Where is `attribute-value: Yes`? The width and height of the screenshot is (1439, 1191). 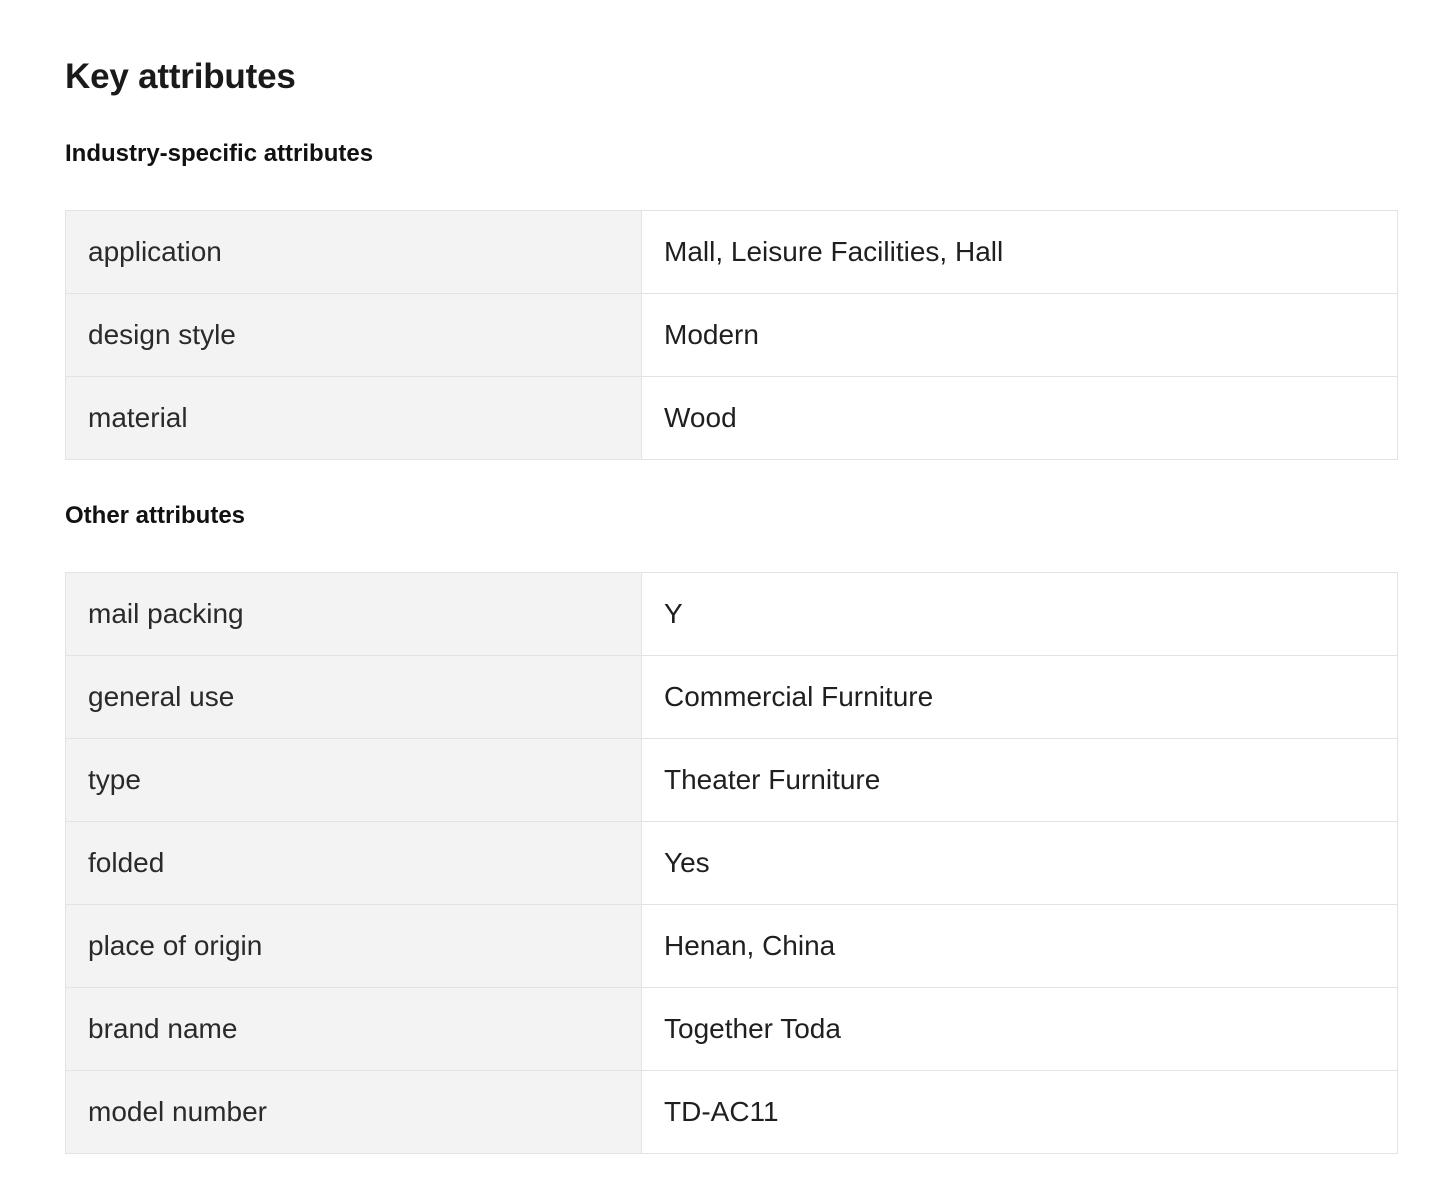
attribute-value: Yes is located at coordinates (1019, 863).